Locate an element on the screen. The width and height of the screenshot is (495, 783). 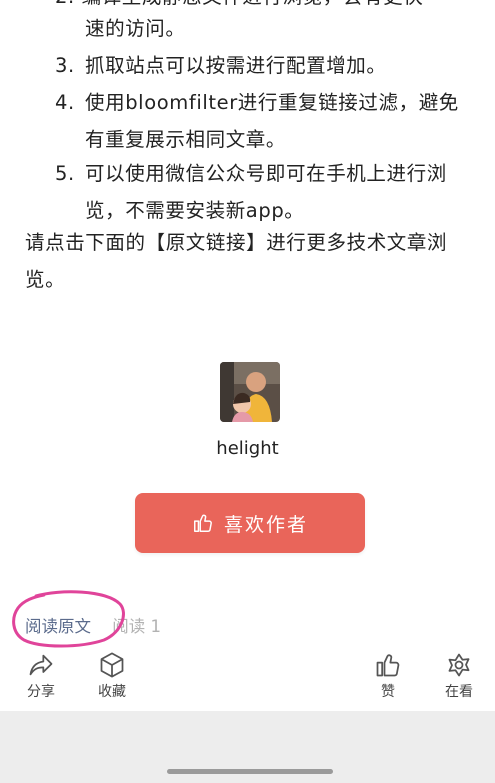
like-author-label: 喜欢作者 is located at coordinates (265, 524).